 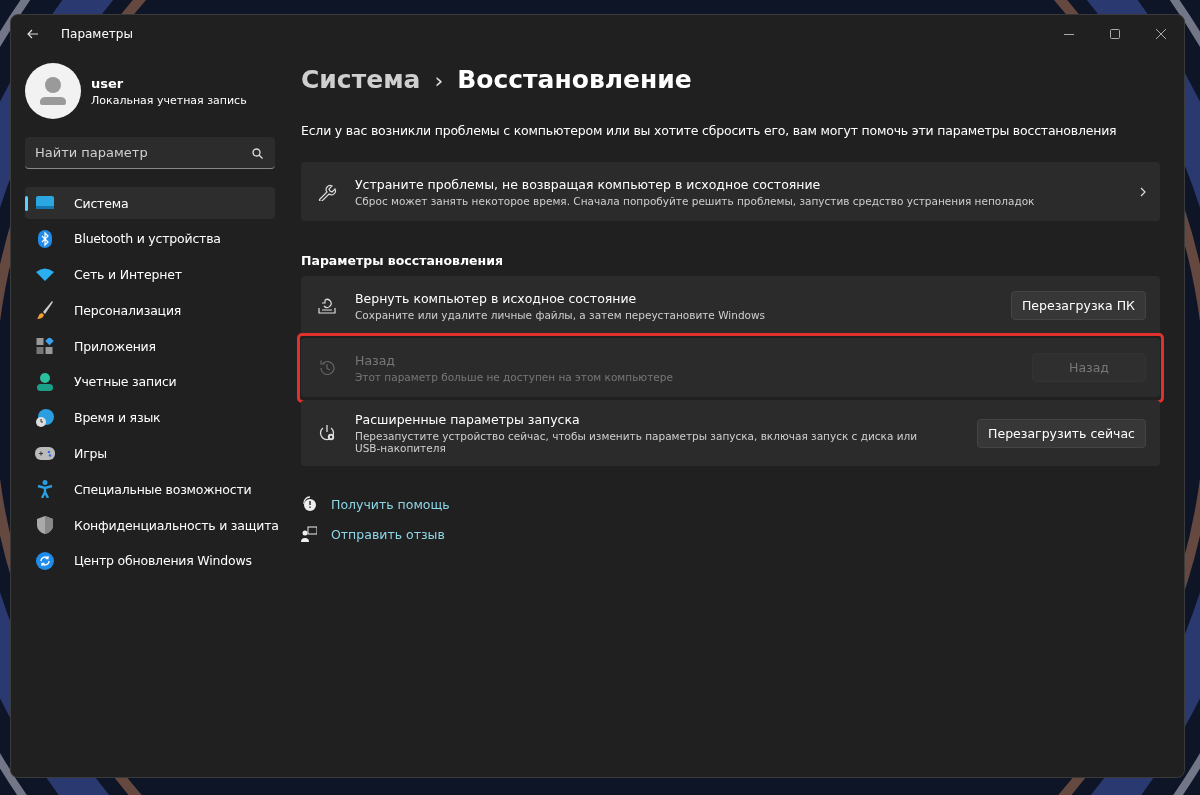 What do you see at coordinates (150, 153) in the screenshot?
I see `search-field: Найти параметр` at bounding box center [150, 153].